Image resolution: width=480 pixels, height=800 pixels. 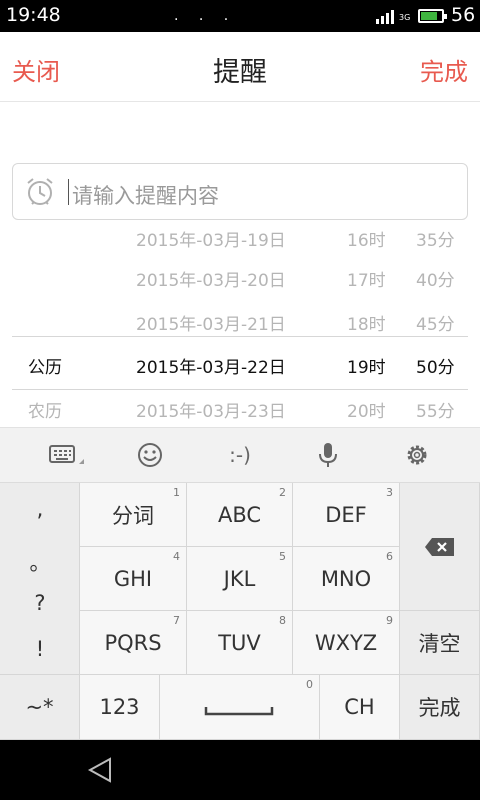 What do you see at coordinates (211, 412) in the screenshot?
I see `picker-date: 2015年-03月-23日` at bounding box center [211, 412].